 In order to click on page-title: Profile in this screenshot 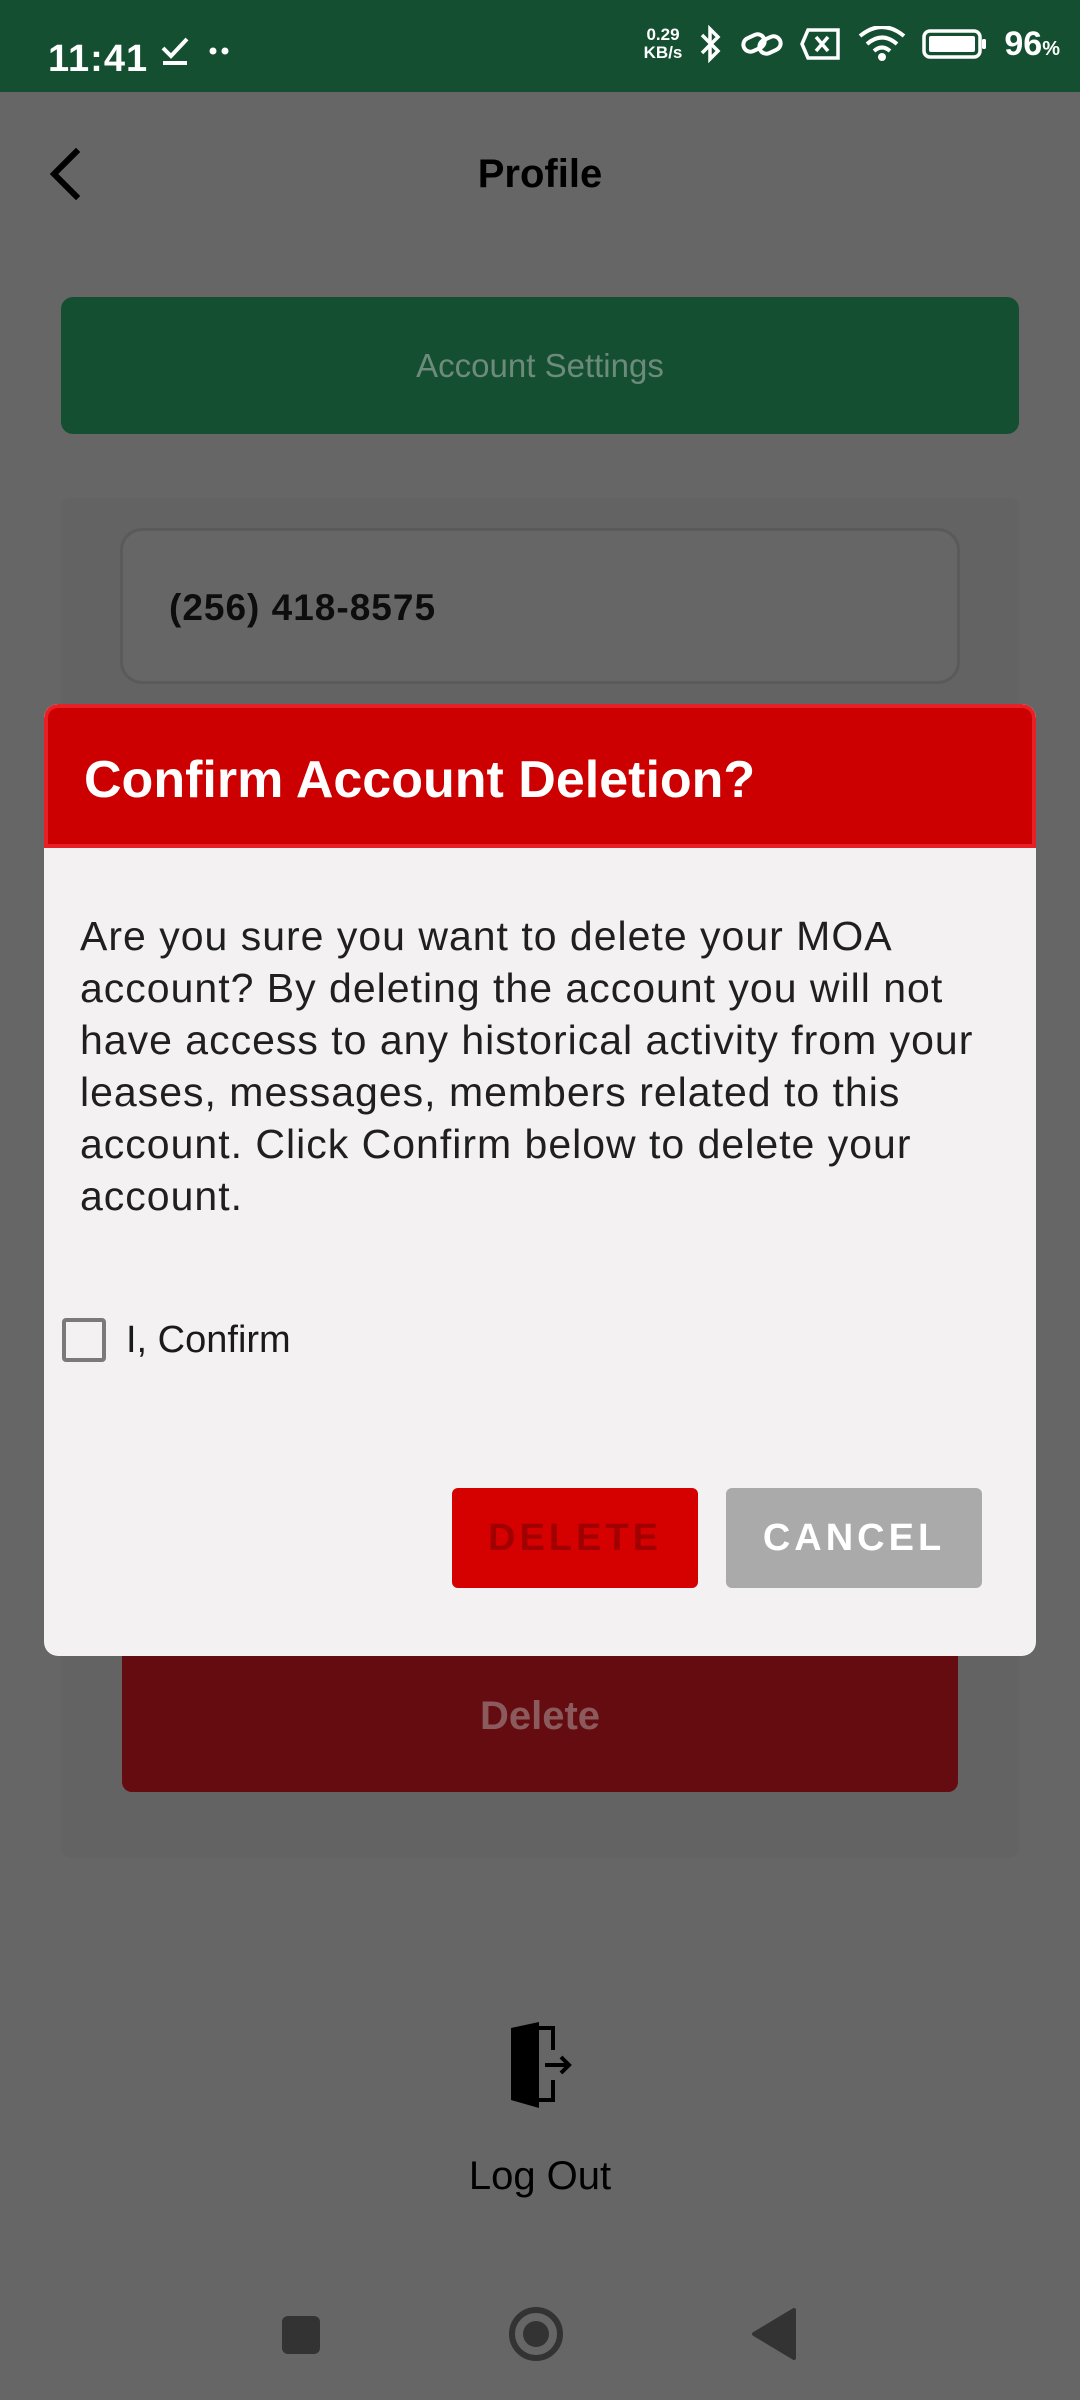, I will do `click(540, 174)`.